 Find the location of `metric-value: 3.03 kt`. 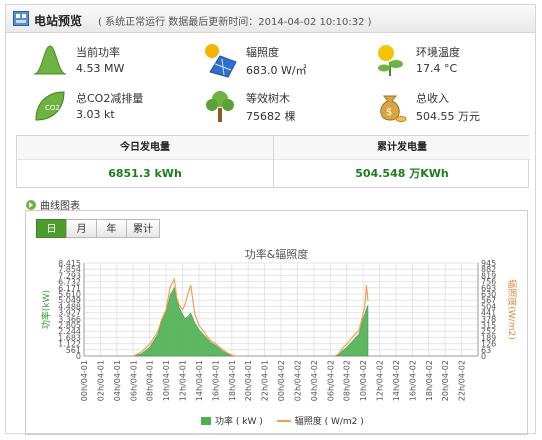

metric-value: 3.03 kt is located at coordinates (95, 114).